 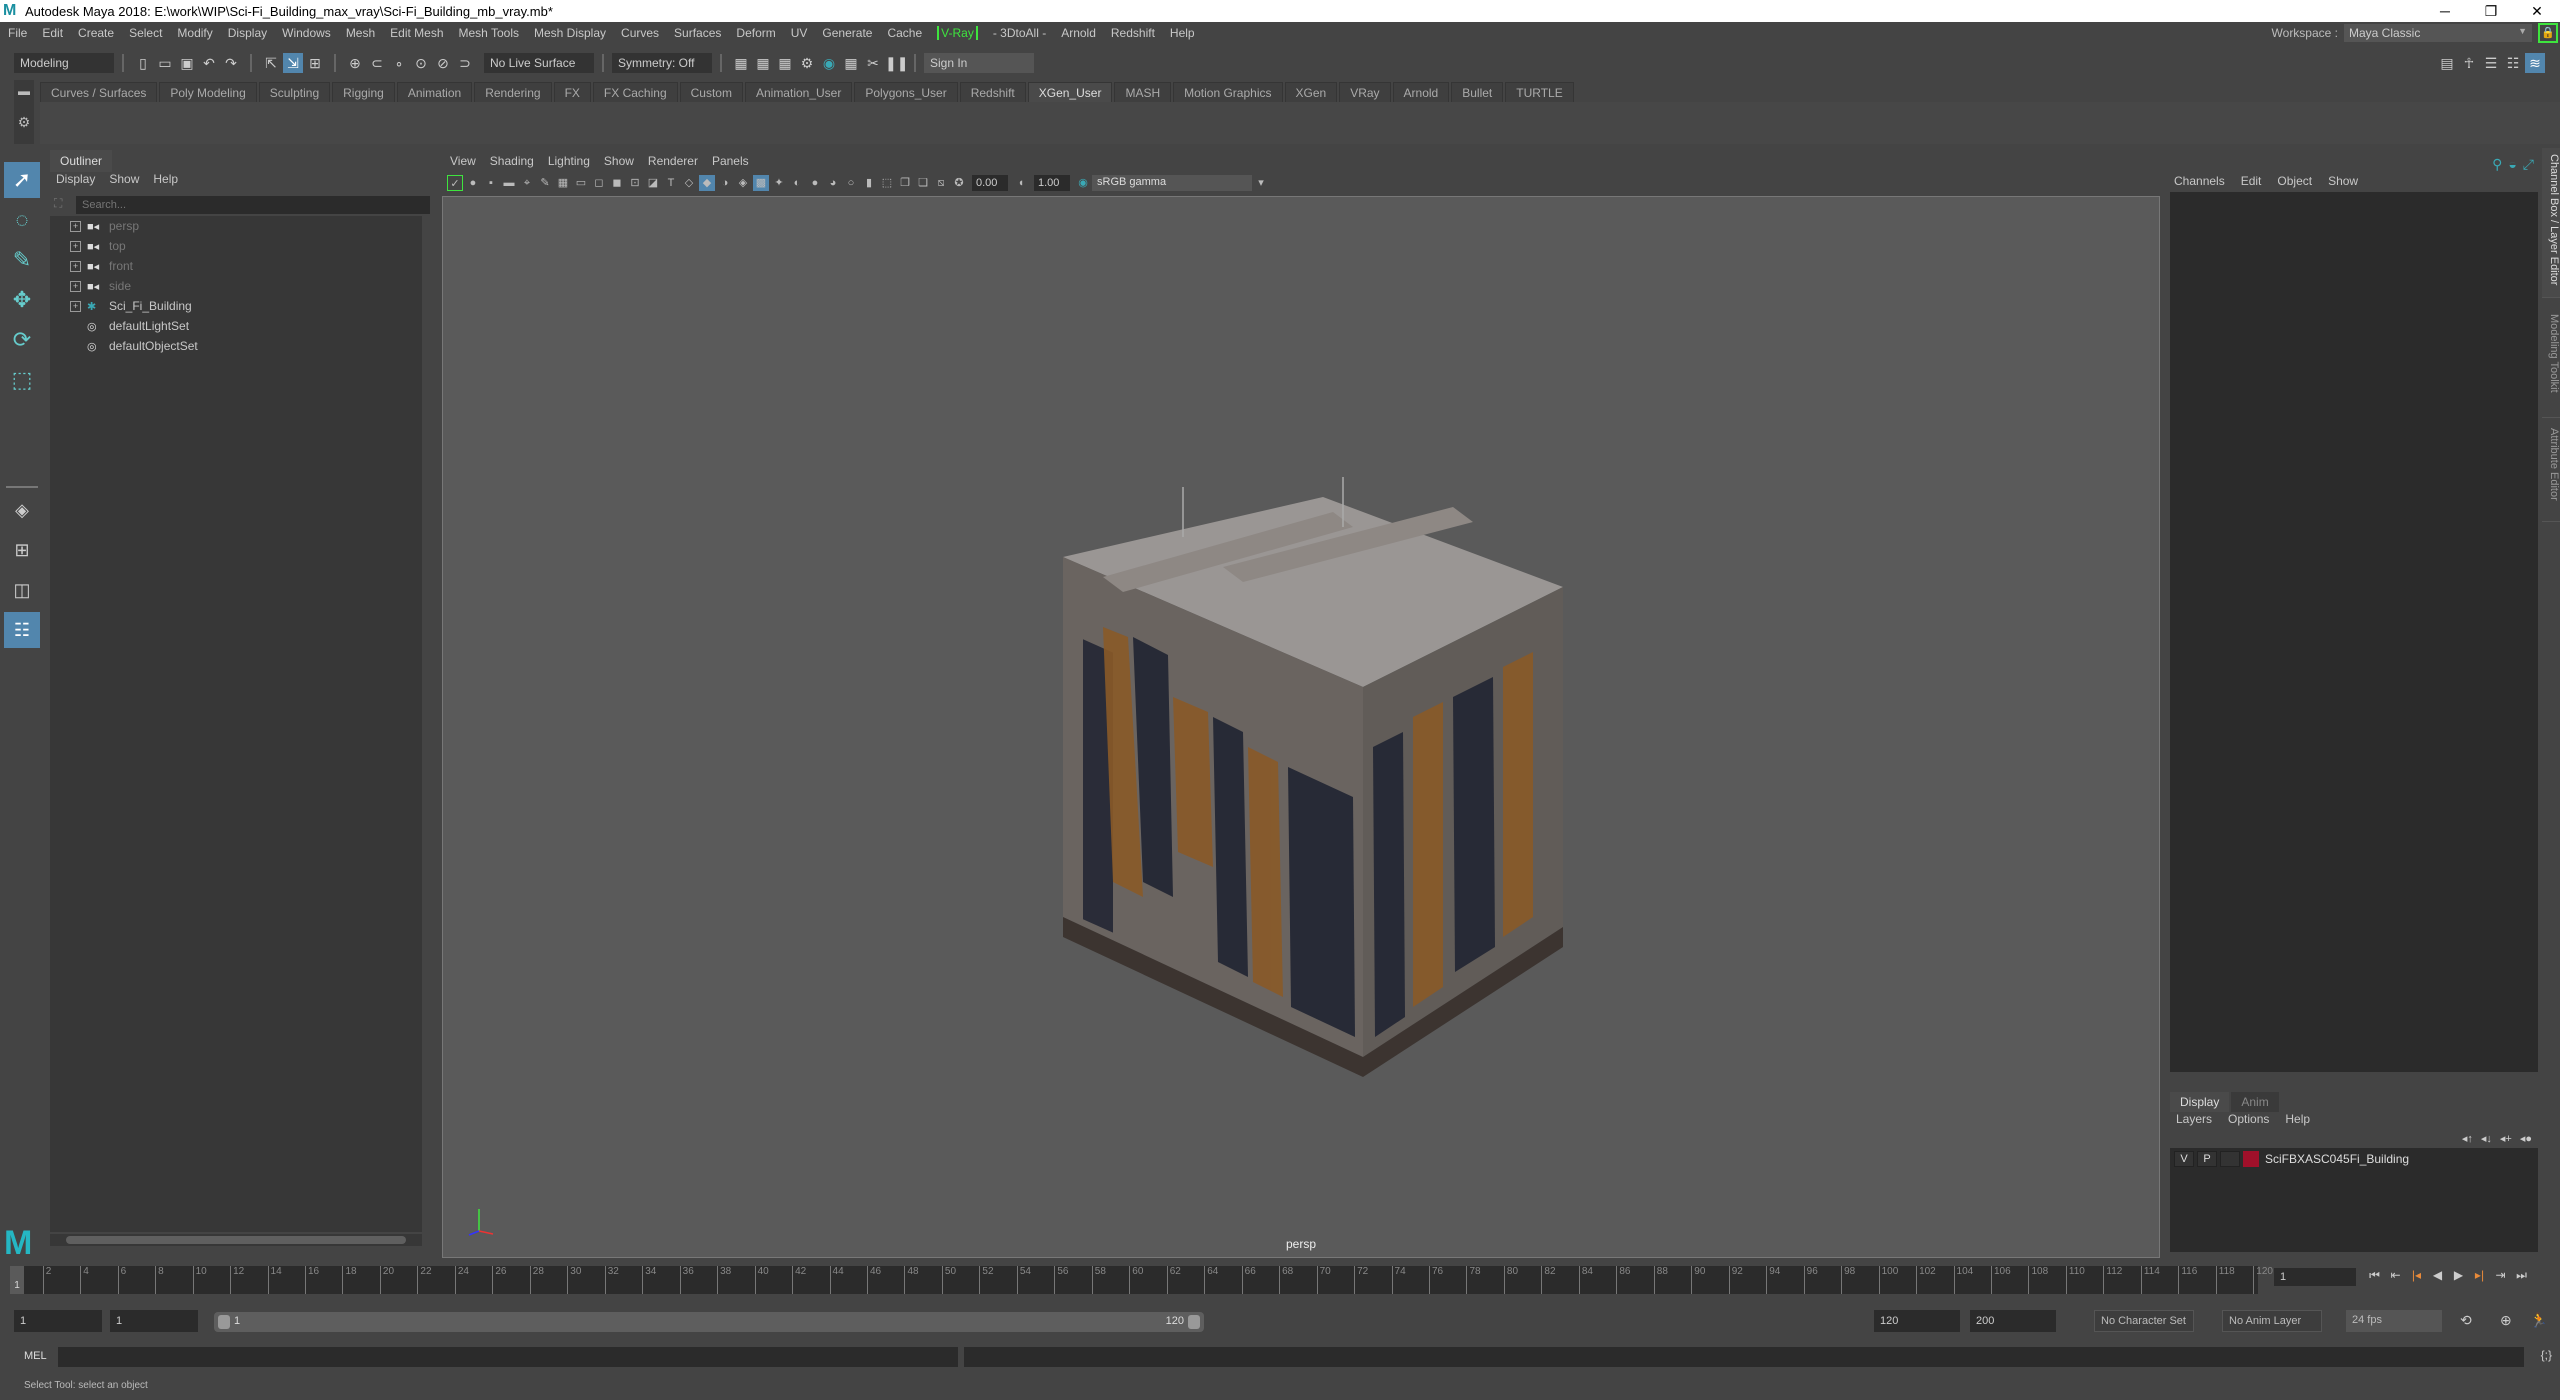 I want to click on film-gate-icon: ▭, so click(x=581, y=183).